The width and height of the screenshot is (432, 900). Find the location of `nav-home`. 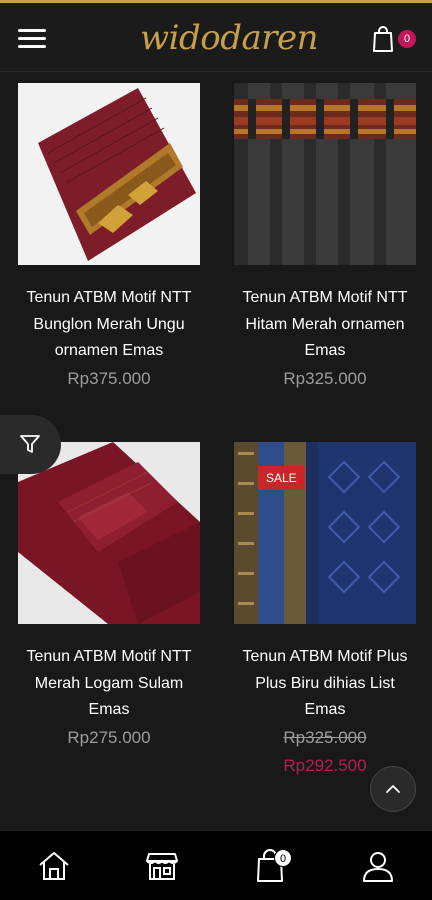

nav-home is located at coordinates (54, 865).